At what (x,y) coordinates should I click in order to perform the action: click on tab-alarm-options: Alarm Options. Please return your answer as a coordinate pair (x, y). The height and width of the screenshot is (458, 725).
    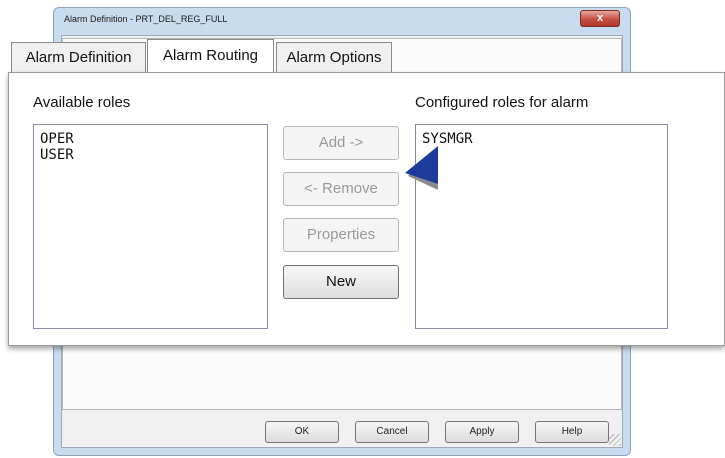
    Looking at the image, I should click on (334, 57).